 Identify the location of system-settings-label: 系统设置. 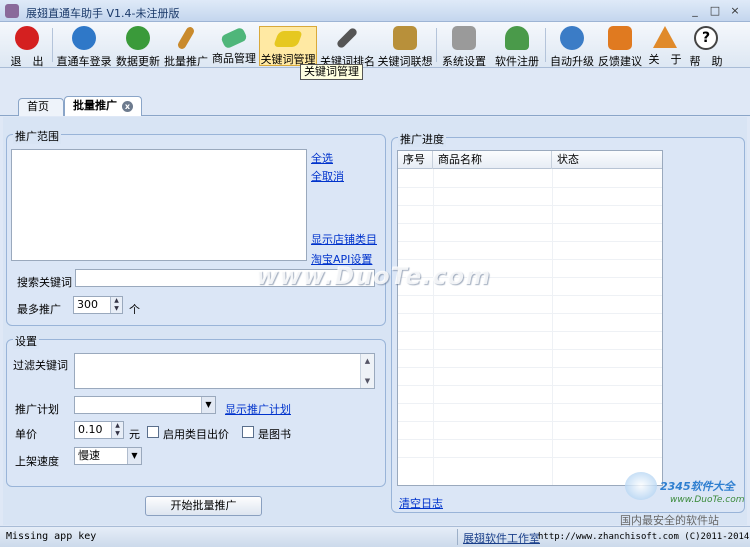
(464, 61).